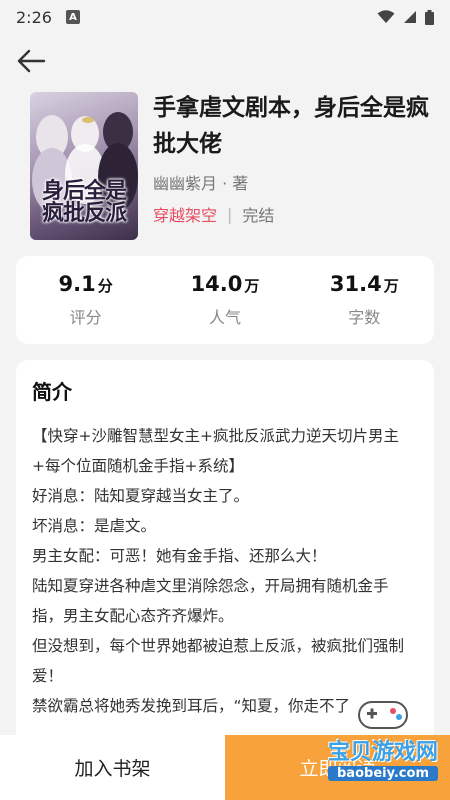 The width and height of the screenshot is (450, 800). Describe the element at coordinates (179, 556) in the screenshot. I see `synopsis-line: 男主女配：可恶！她有金手指、还那么大！` at that location.